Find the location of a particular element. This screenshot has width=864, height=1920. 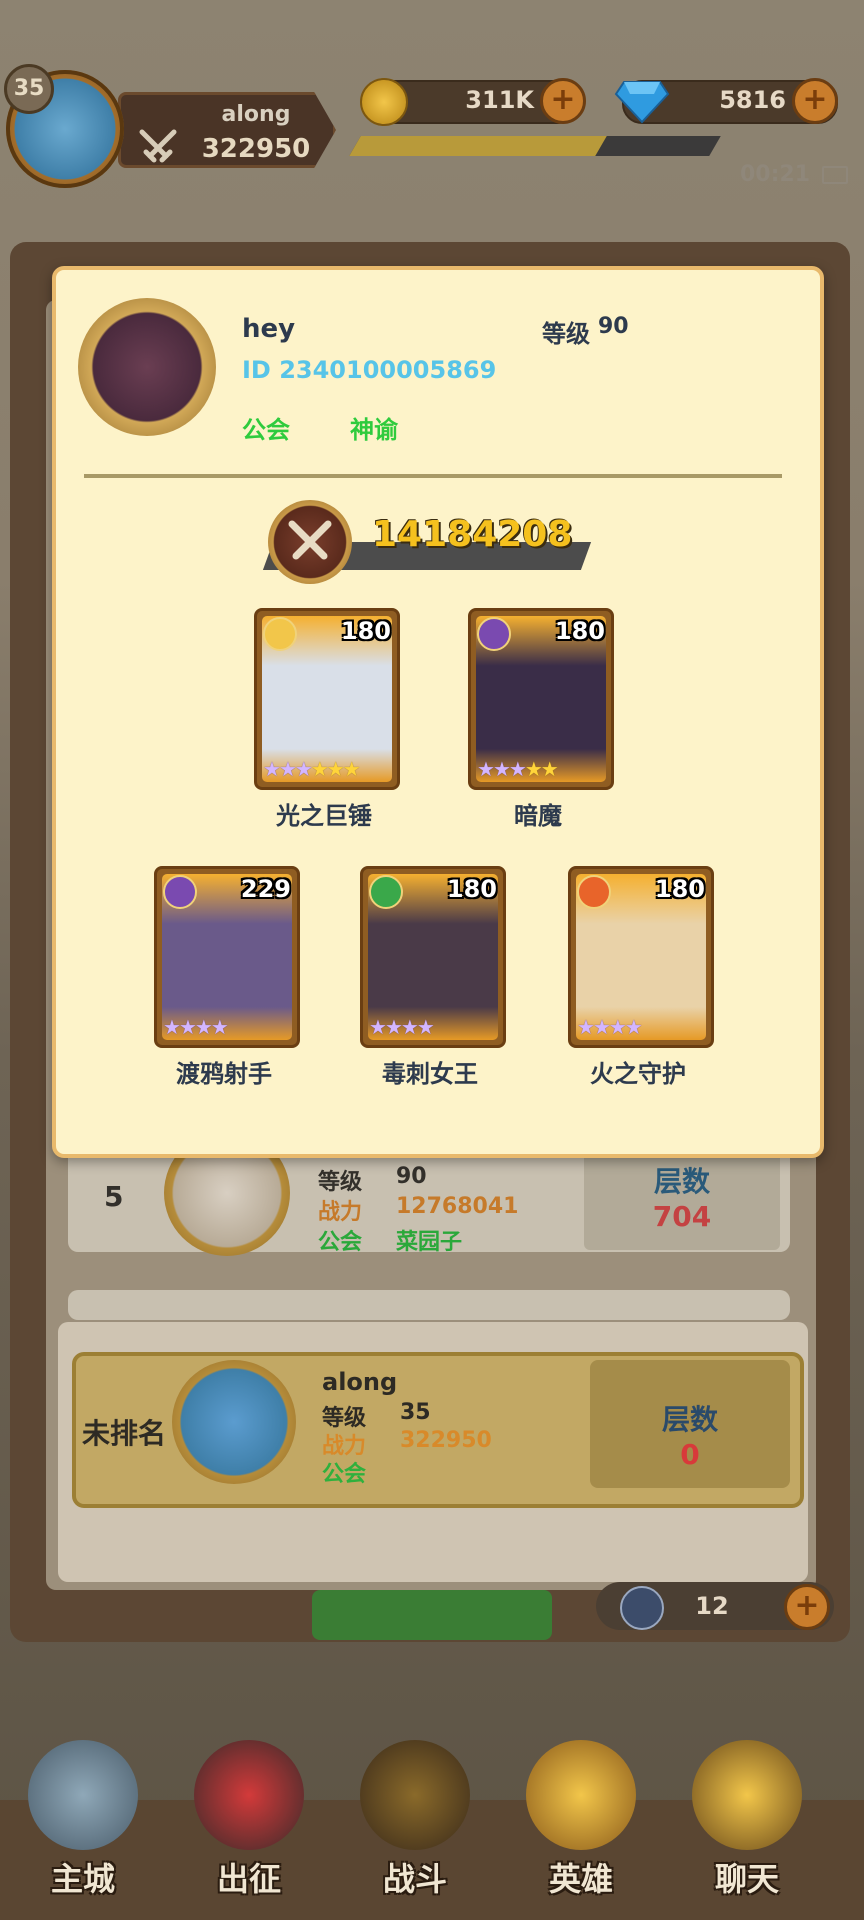

ranking-button is located at coordinates (432, 1615).